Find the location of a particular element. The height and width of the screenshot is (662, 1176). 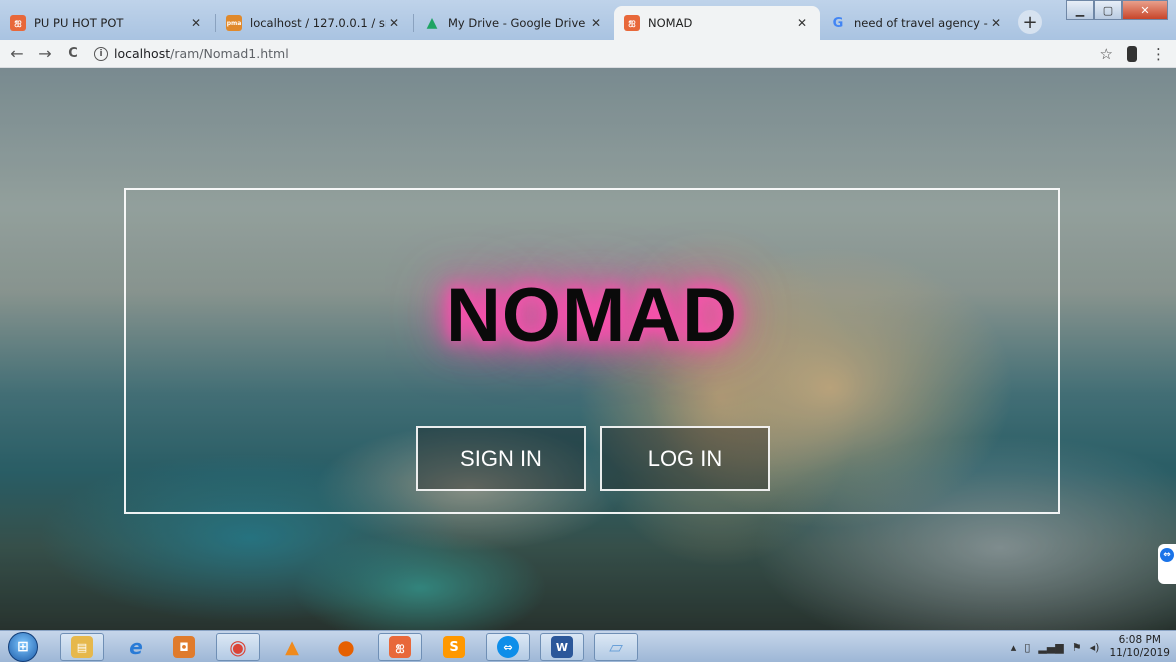

taskbar-sublime: S is located at coordinates (454, 647).